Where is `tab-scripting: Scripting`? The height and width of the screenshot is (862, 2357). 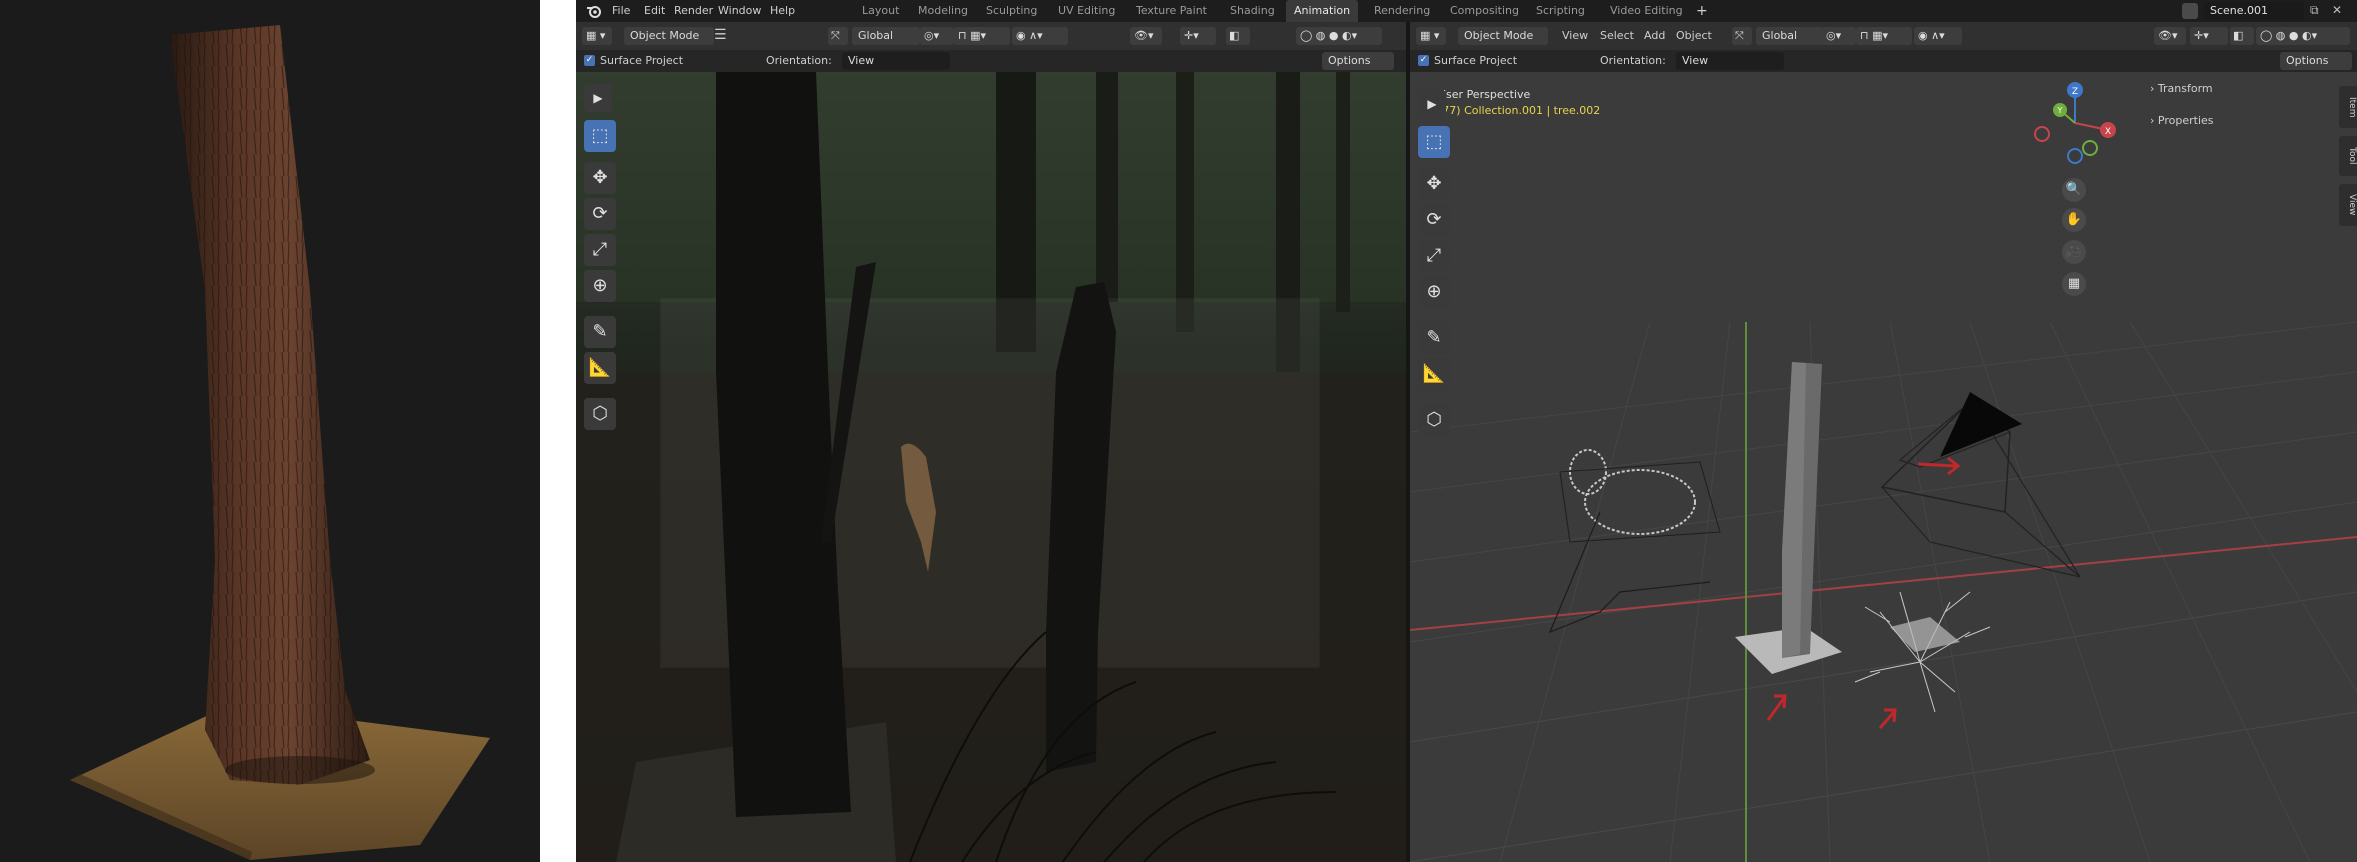
tab-scripting: Scripting is located at coordinates (1560, 11).